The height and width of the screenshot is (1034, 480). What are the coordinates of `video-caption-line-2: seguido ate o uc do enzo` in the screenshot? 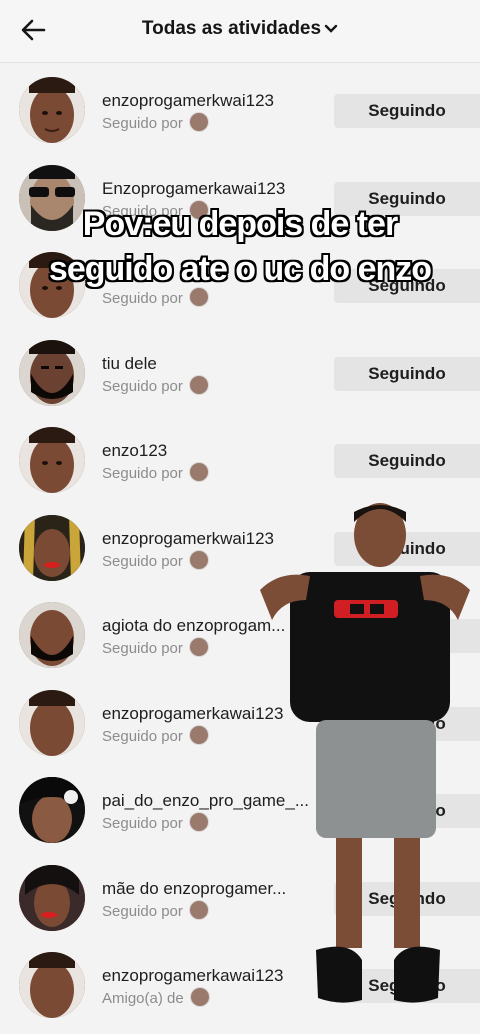 It's located at (240, 269).